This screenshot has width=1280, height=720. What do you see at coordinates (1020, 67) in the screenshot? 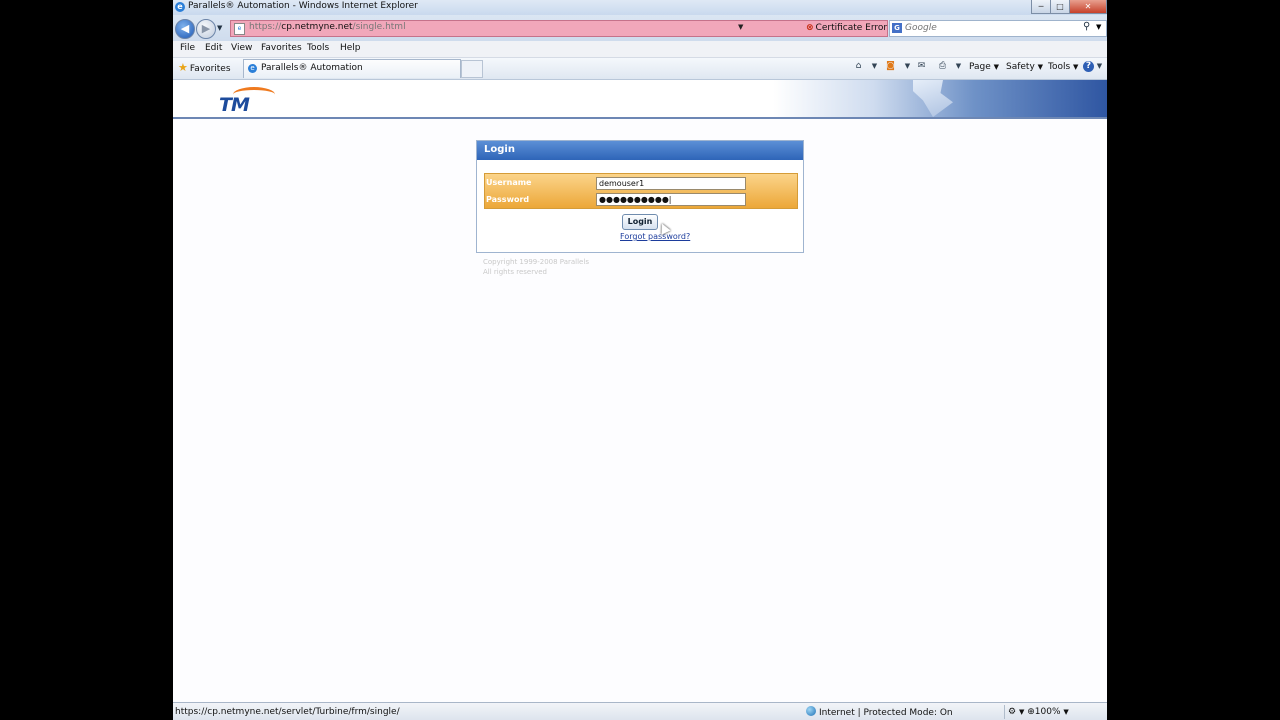
I see `safety-menu-label: Safety` at bounding box center [1020, 67].